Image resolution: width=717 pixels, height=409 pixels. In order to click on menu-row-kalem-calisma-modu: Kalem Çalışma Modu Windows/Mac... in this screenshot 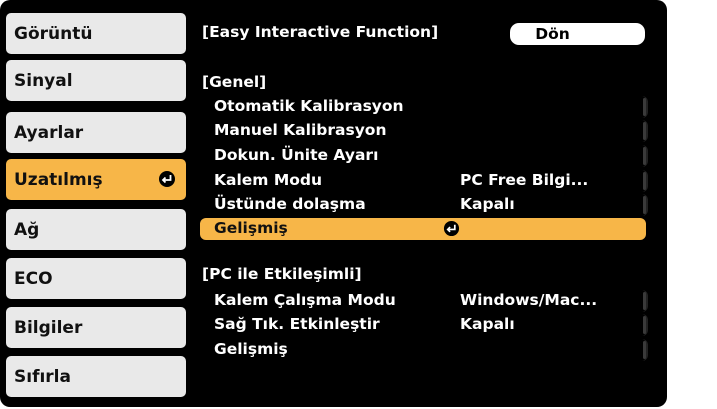, I will do `click(424, 301)`.